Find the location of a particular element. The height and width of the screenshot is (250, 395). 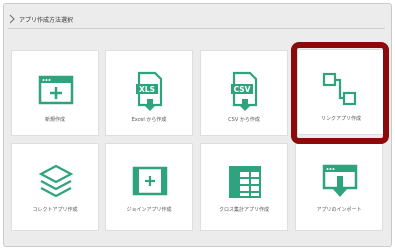

tile-link-app: リンクアプリ作成 is located at coordinates (341, 92).